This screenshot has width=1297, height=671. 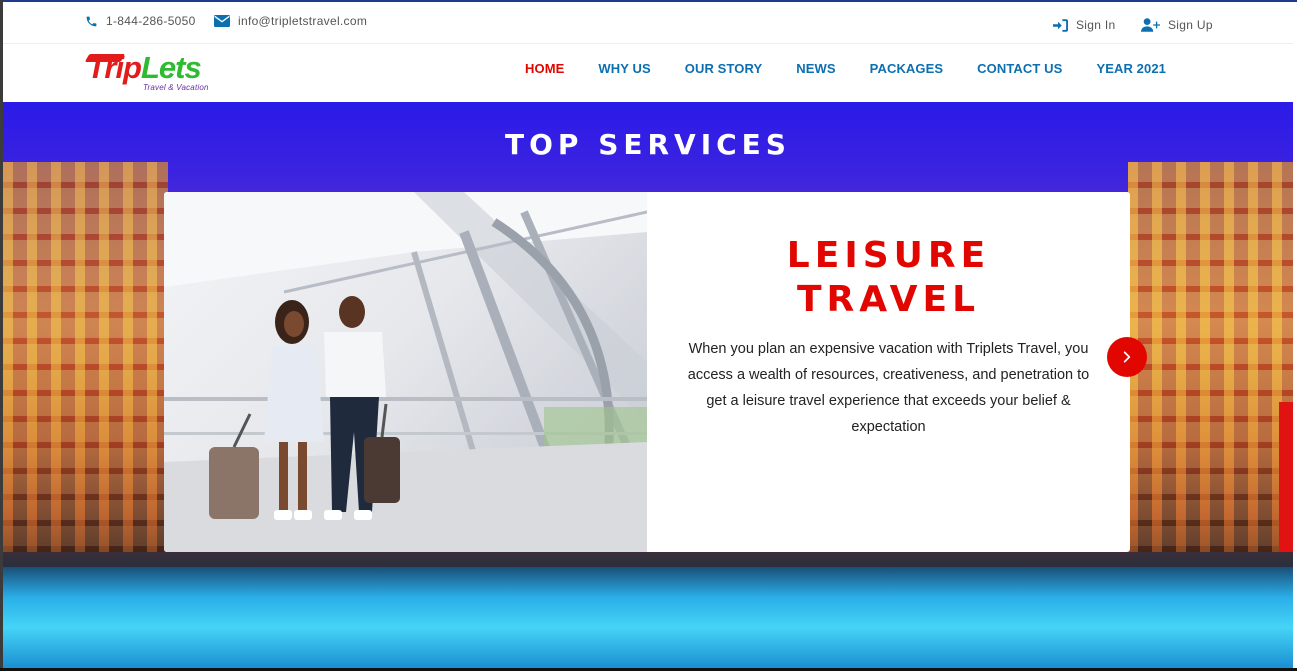 I want to click on nav-our-story: OUR STORY, so click(x=723, y=68).